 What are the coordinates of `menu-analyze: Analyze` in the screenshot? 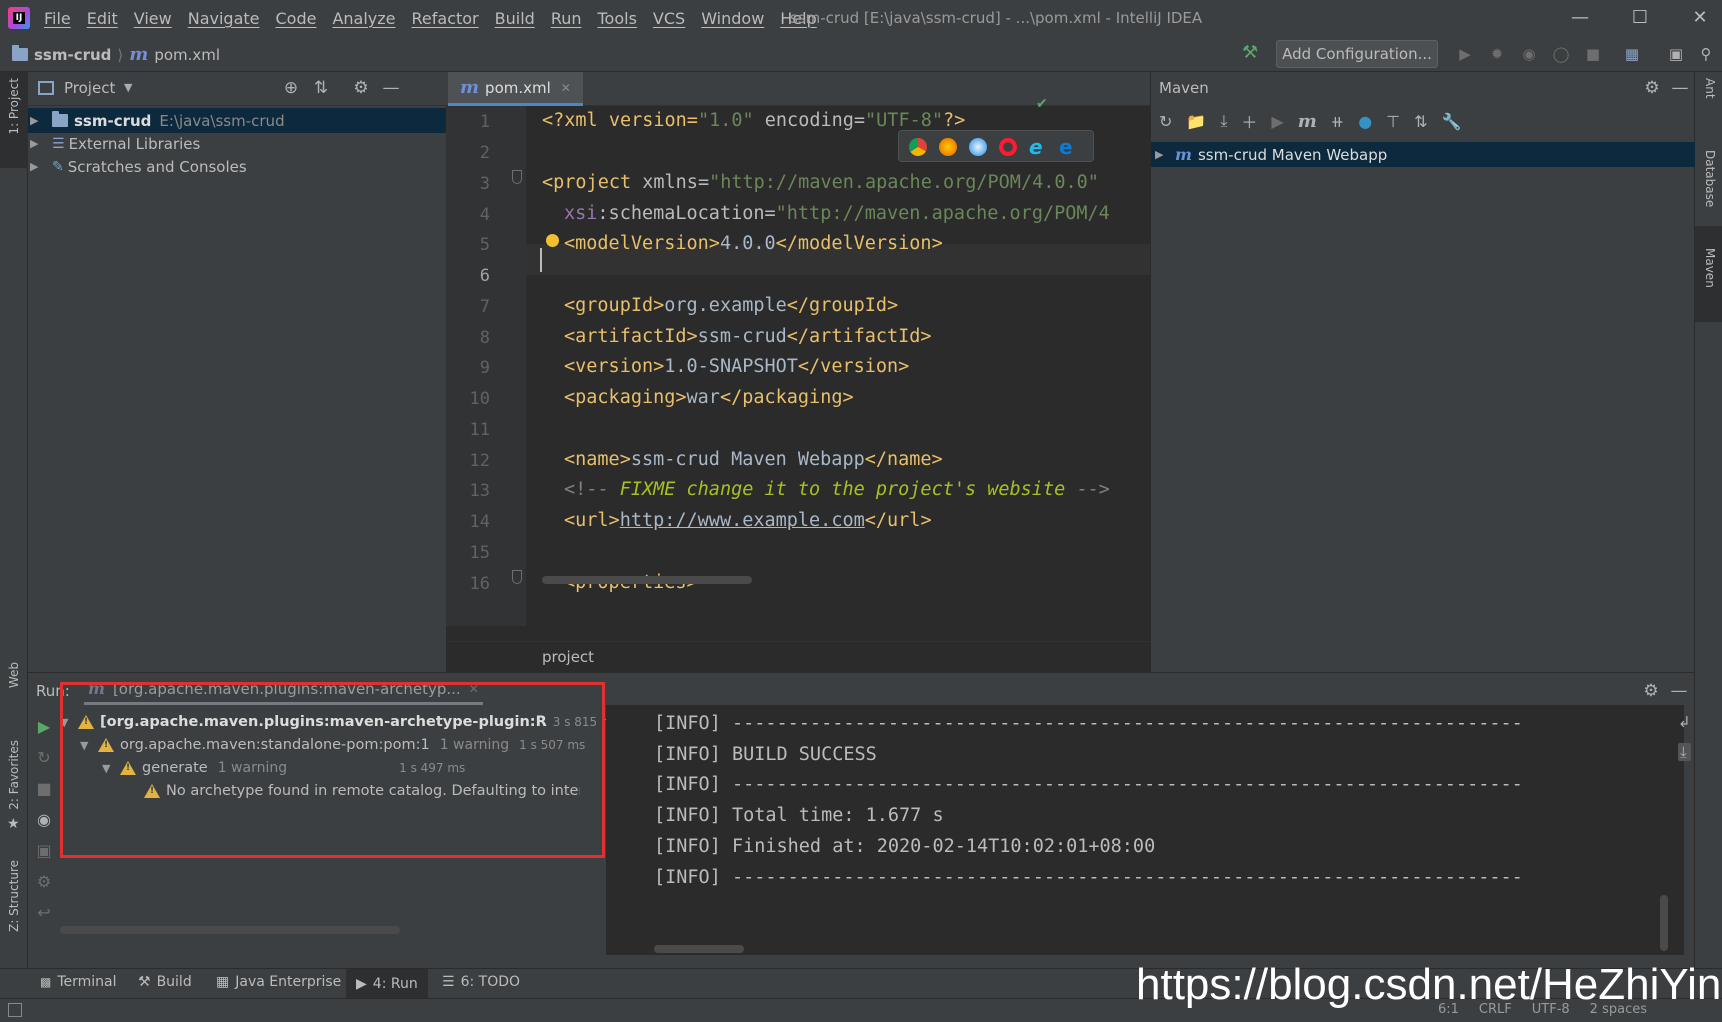 It's located at (363, 18).